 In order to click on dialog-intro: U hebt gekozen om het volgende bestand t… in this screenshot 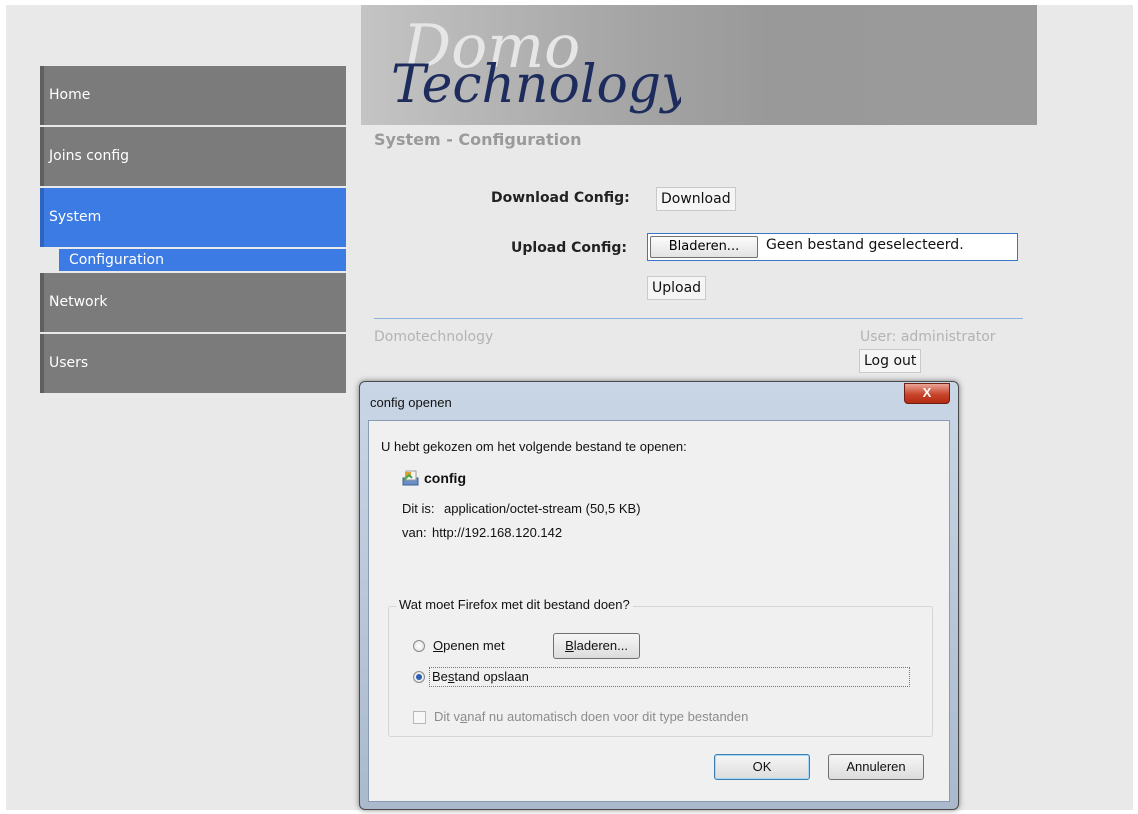, I will do `click(534, 446)`.